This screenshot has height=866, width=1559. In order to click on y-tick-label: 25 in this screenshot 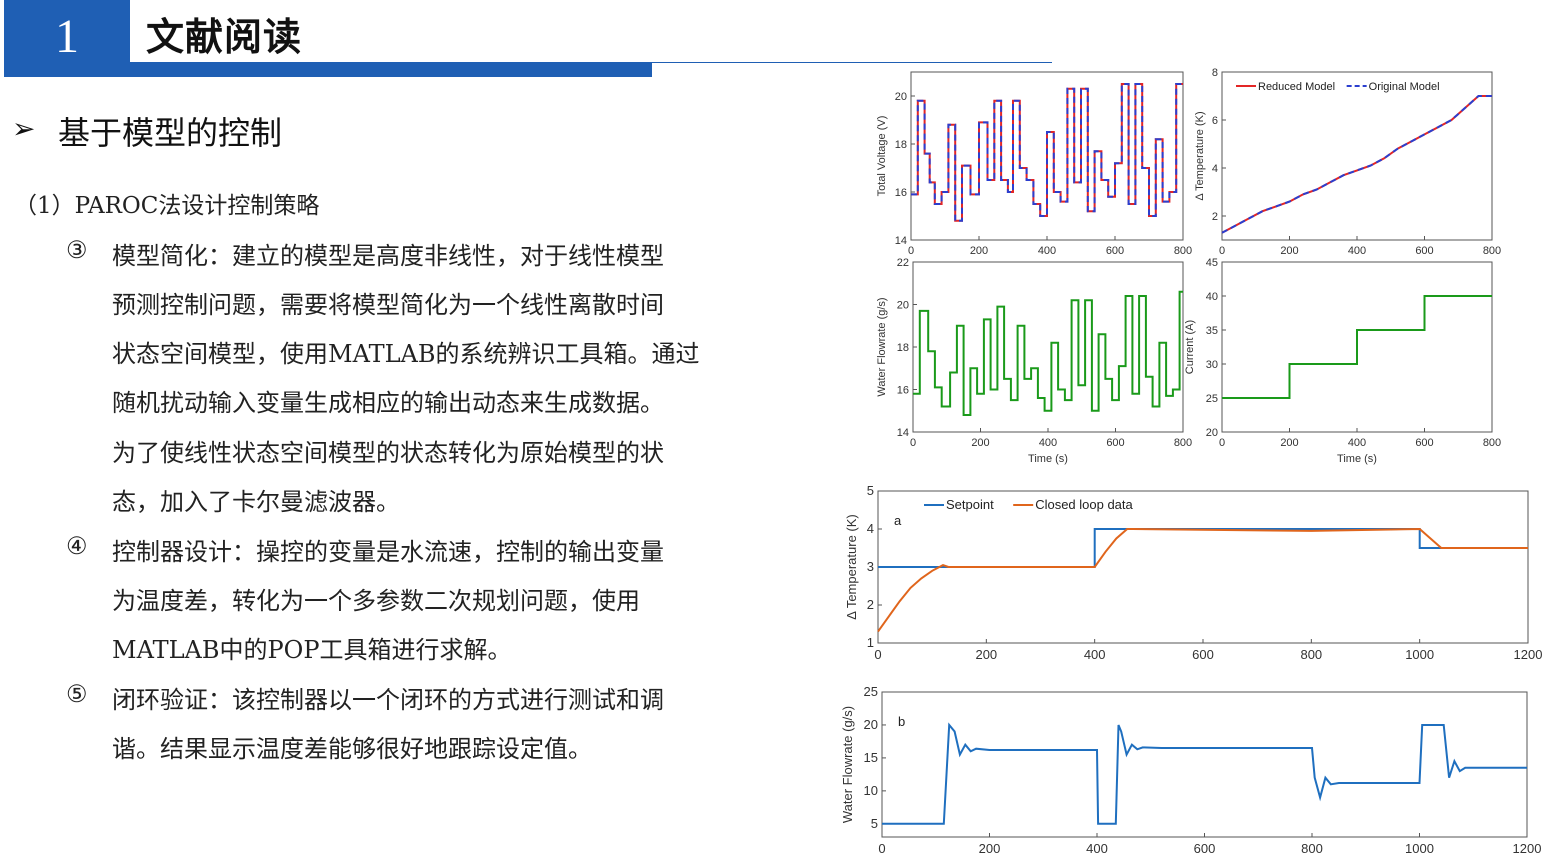, I will do `click(1212, 399)`.